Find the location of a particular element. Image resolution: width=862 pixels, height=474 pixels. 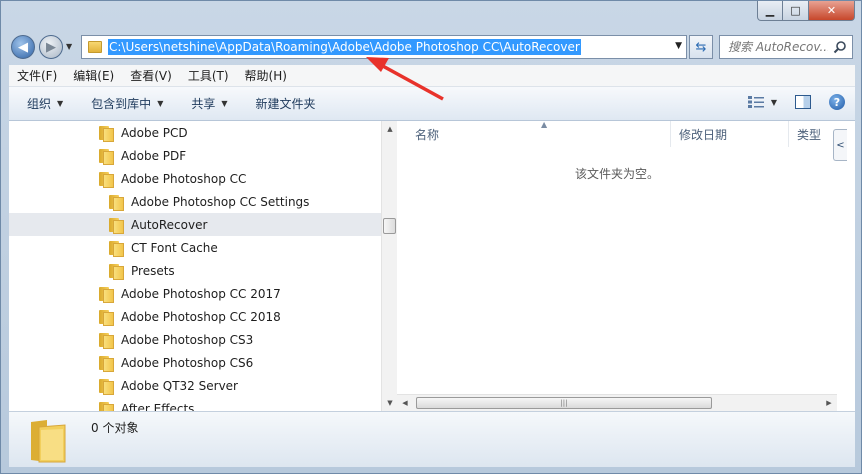

tree-item-label: Presets is located at coordinates (153, 270).